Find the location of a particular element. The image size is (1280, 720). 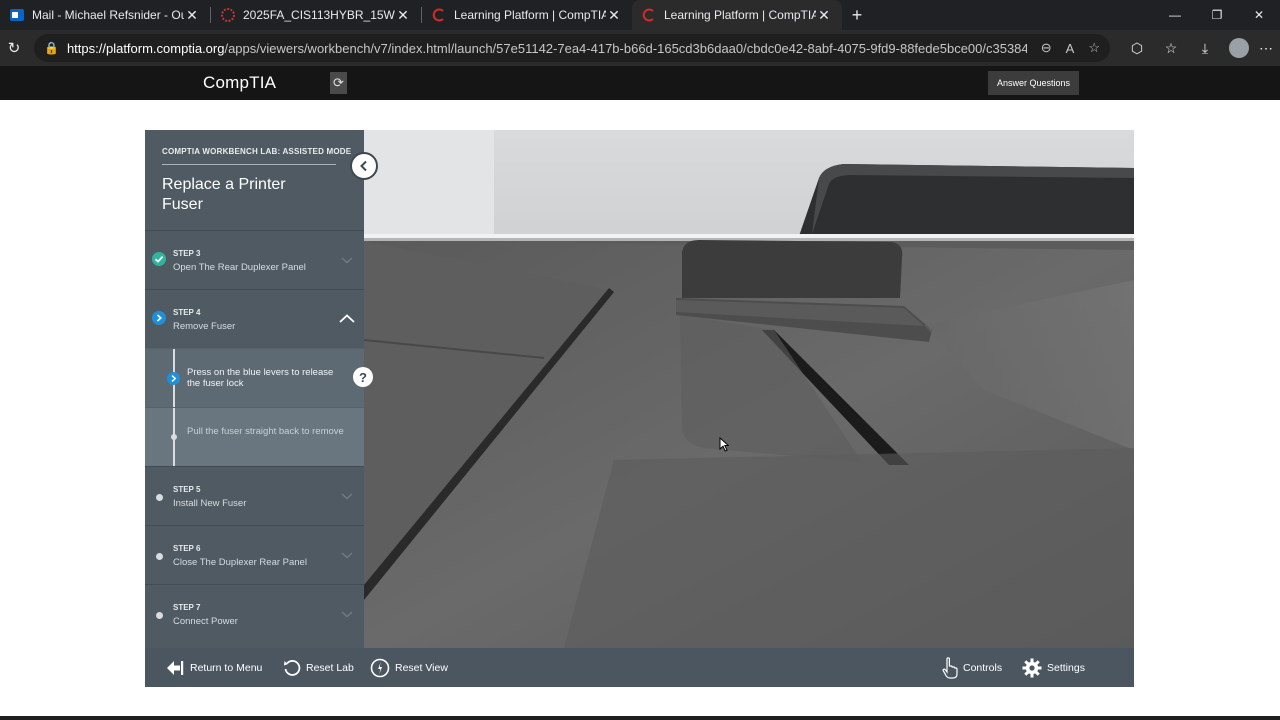

outlook-icon is located at coordinates (17, 15).